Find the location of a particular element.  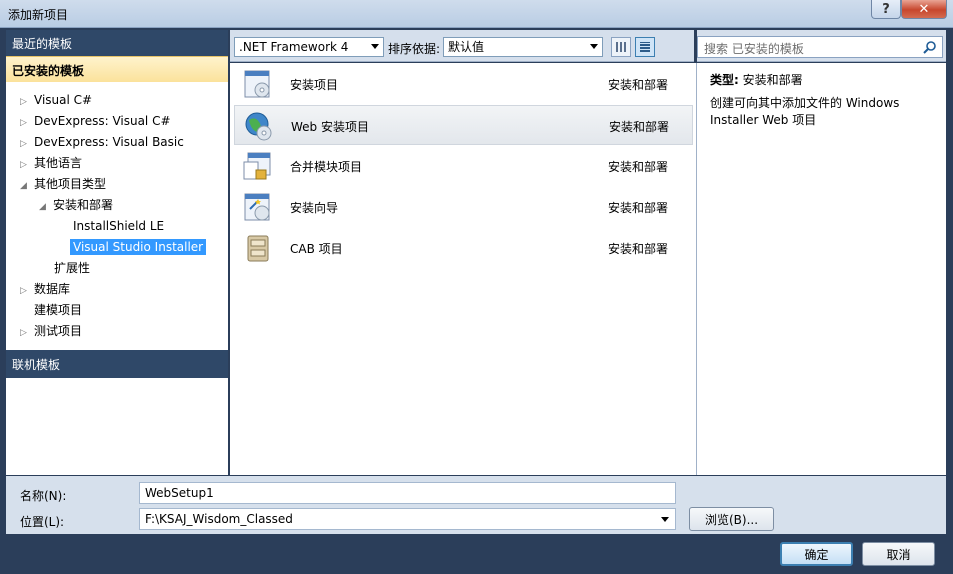

tree-item-setup-deployment: ◢ 安装和部署 is located at coordinates (76, 205).